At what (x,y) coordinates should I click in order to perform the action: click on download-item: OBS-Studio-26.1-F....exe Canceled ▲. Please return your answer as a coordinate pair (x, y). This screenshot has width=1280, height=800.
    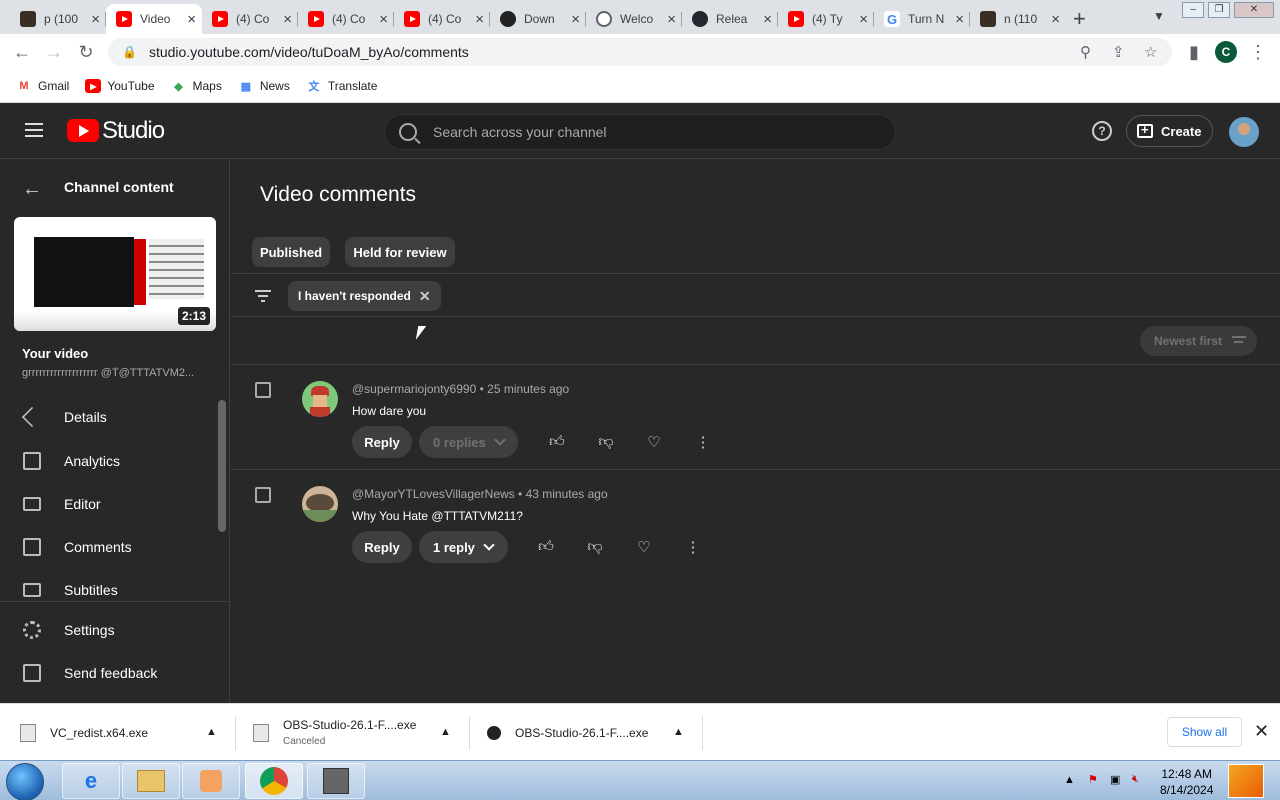
    Looking at the image, I should click on (361, 732).